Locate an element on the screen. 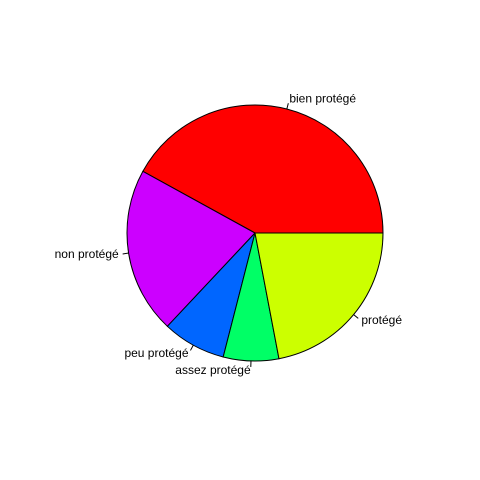  label-tick-peu-protege is located at coordinates (192, 347).